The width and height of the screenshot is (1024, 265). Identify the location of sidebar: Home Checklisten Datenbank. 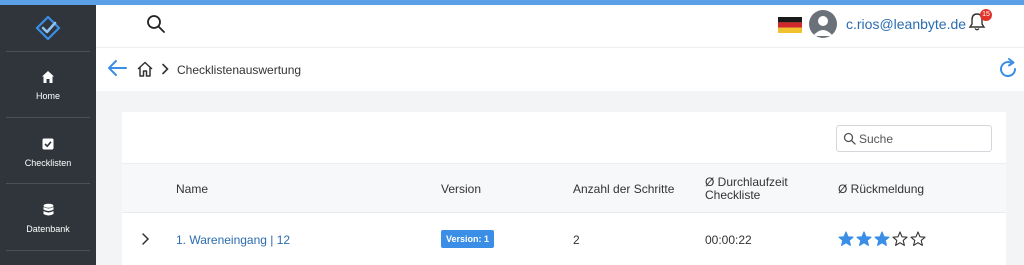
(48, 135).